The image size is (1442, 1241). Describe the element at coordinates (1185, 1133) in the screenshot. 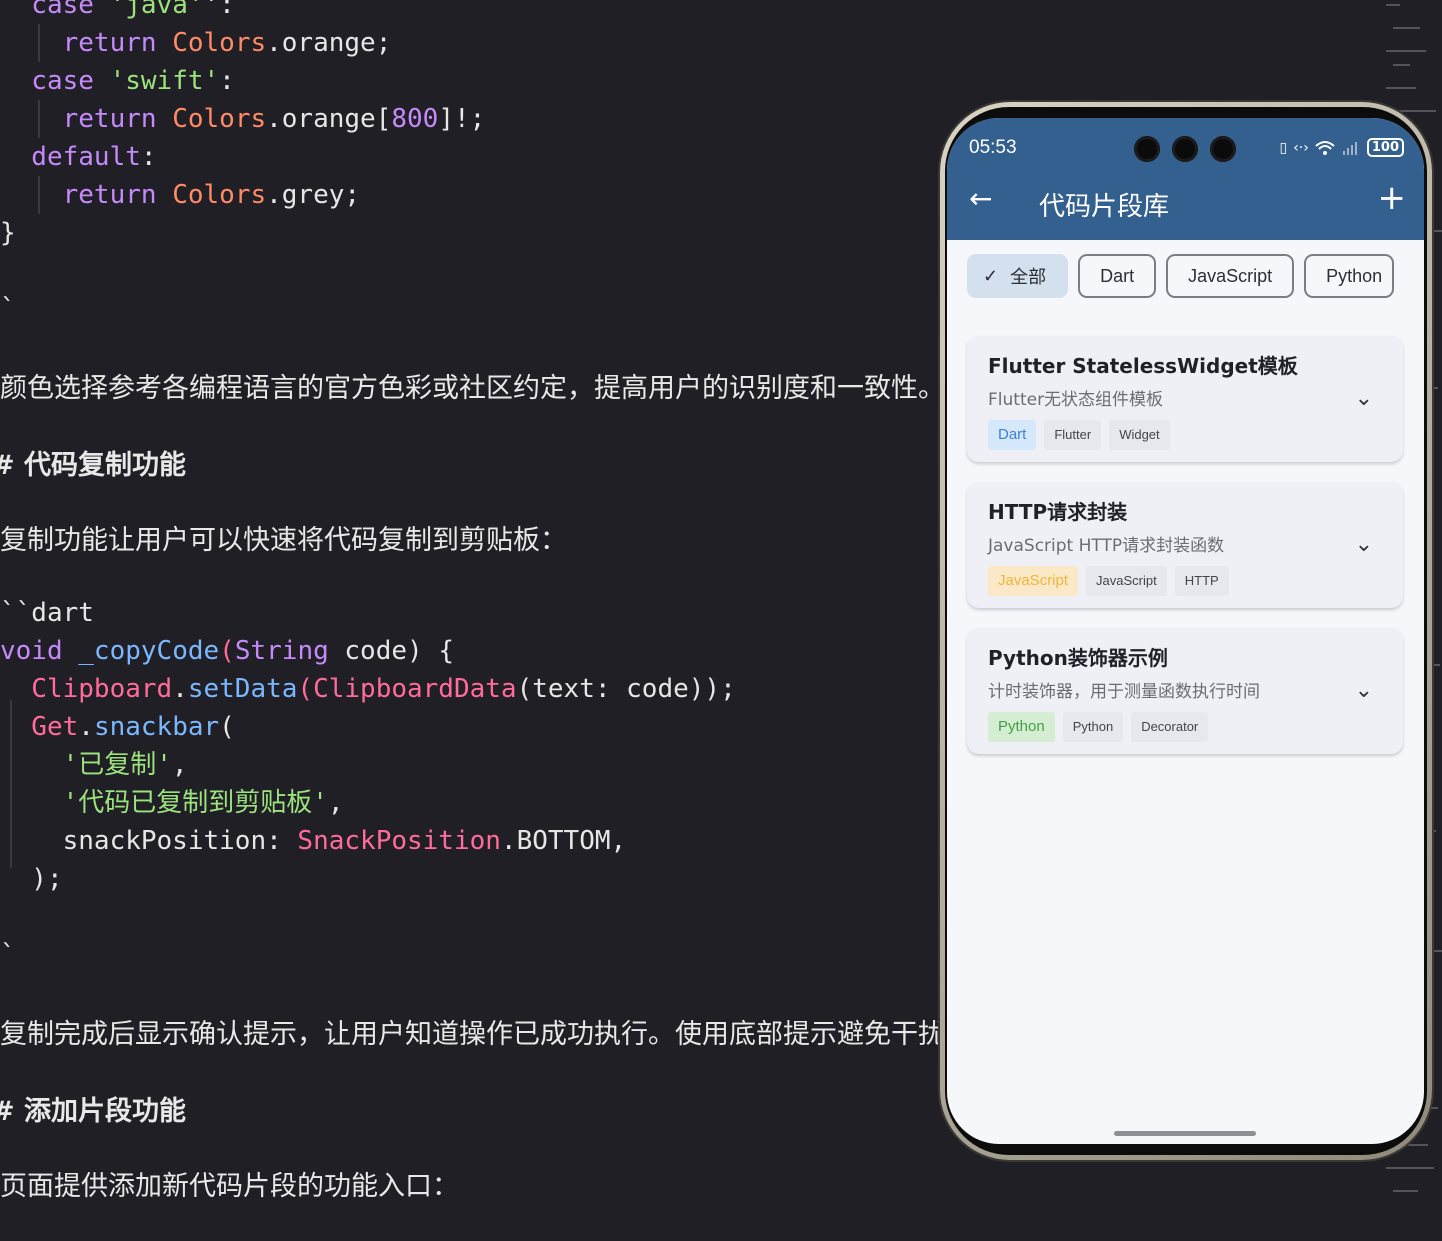

I see `home-indicator` at that location.